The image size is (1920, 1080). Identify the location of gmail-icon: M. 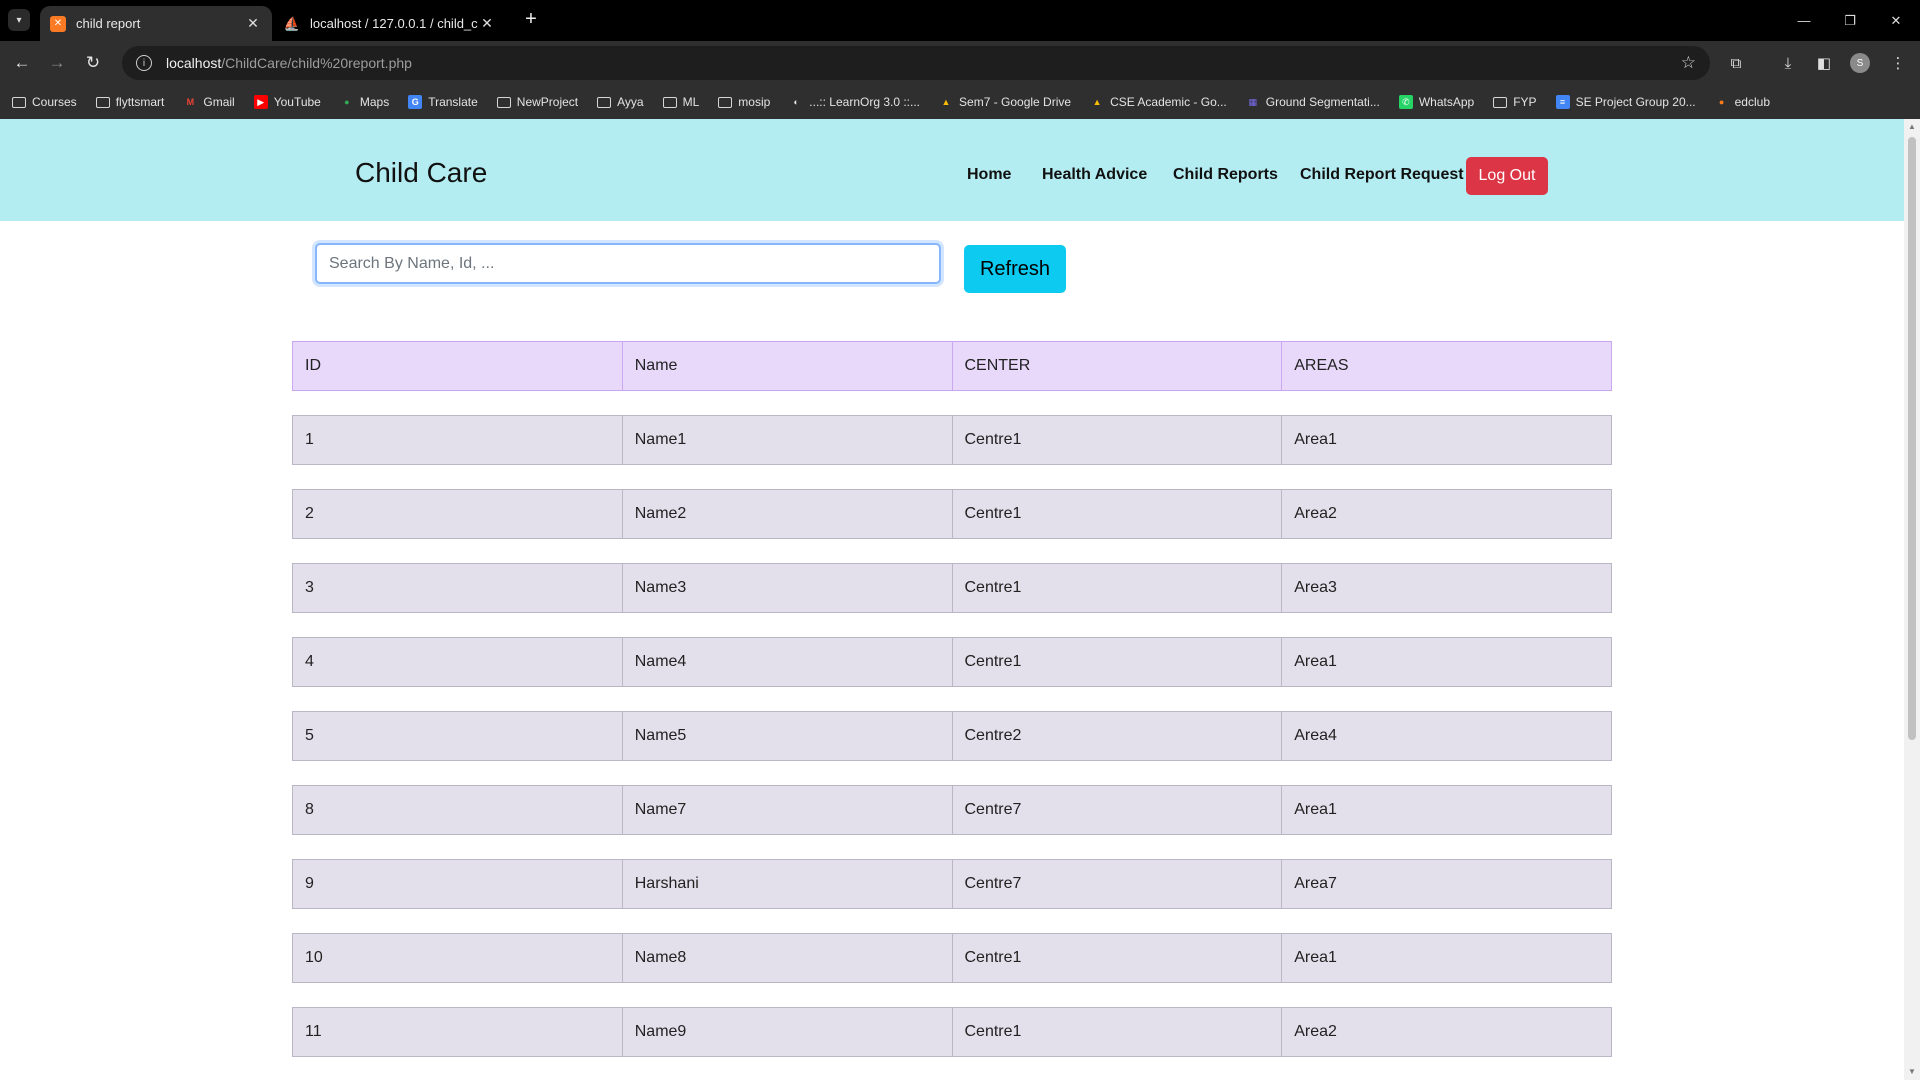
(190, 102).